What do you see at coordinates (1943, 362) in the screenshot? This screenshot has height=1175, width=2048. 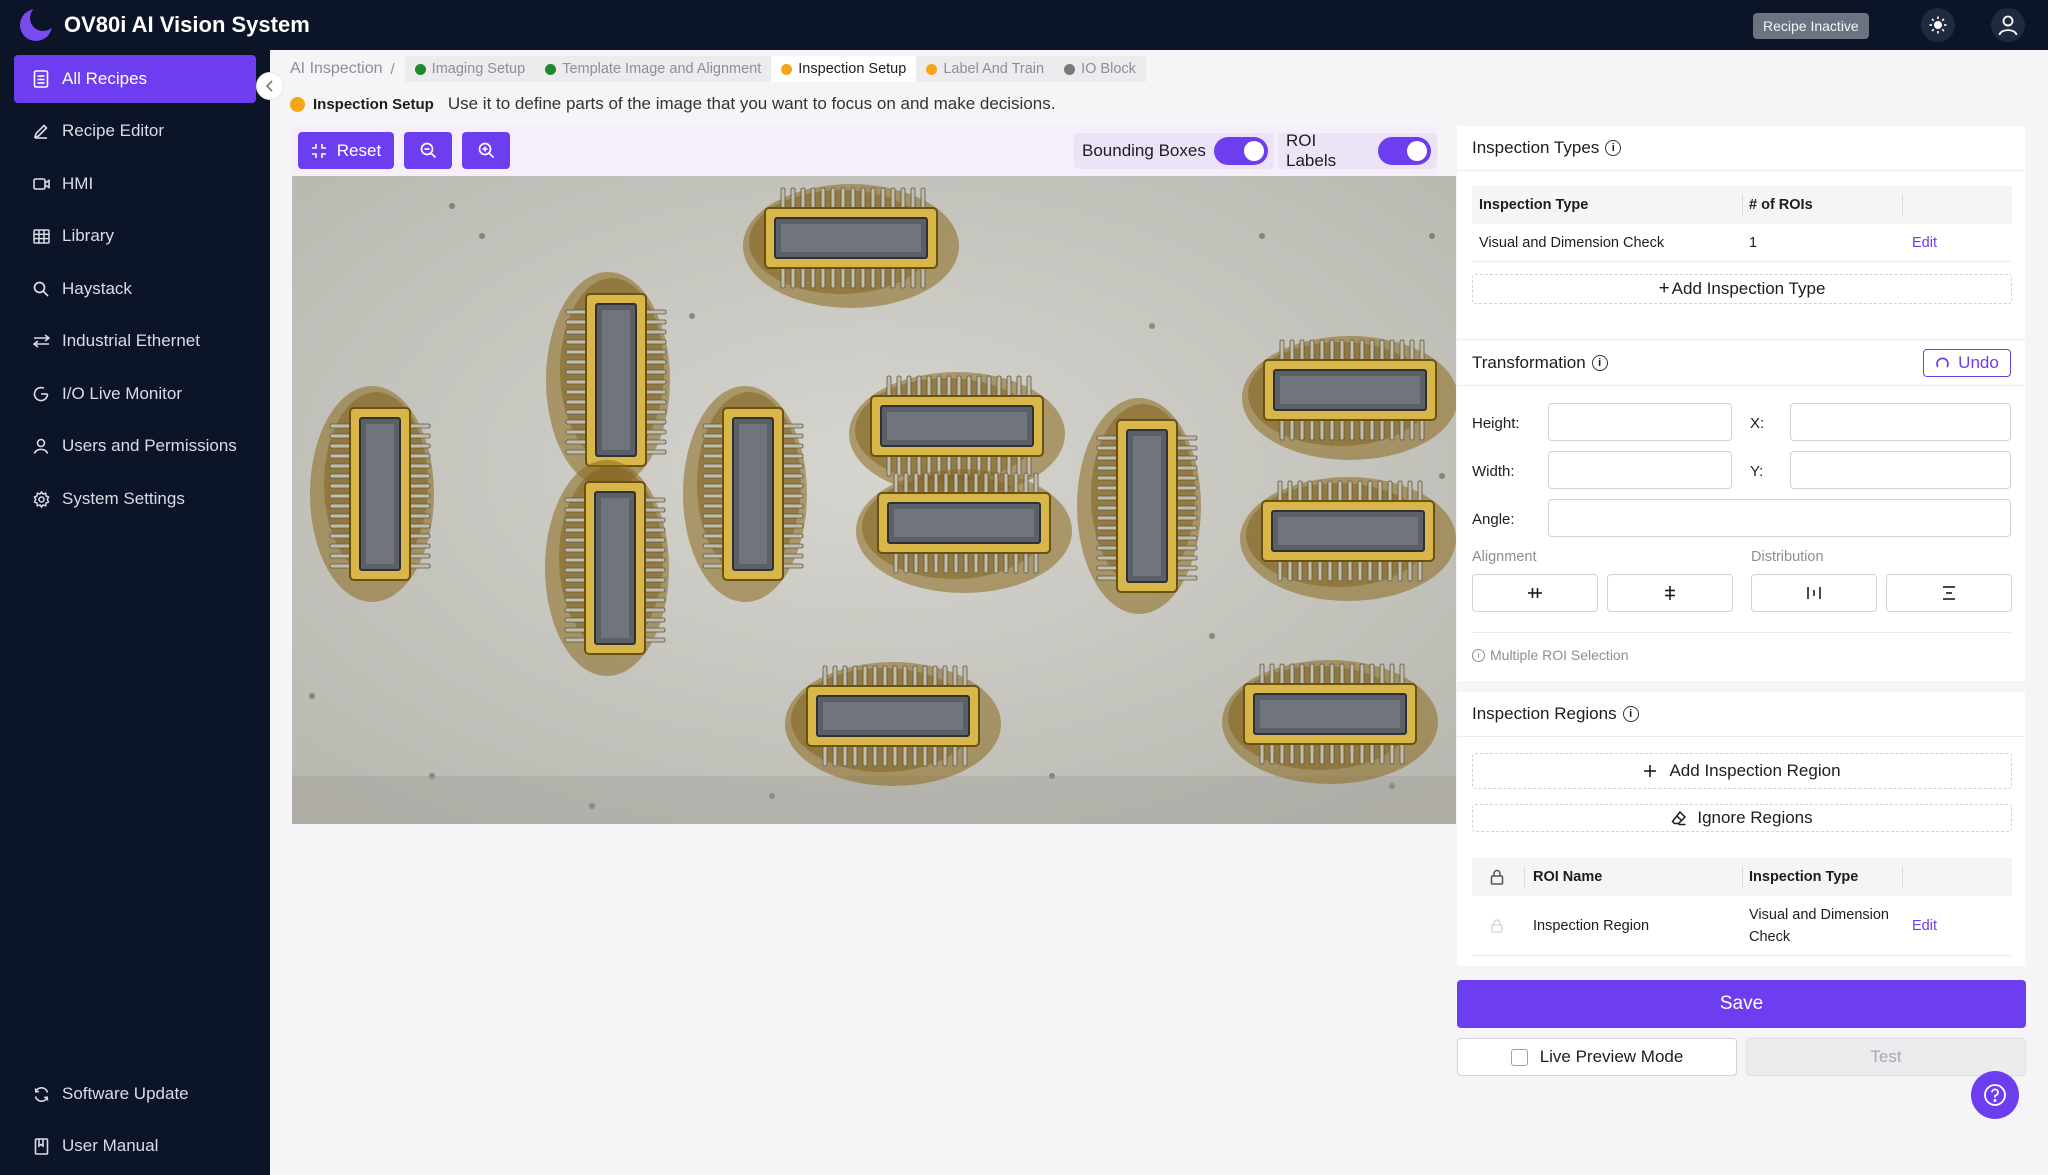 I see `undo-icon` at bounding box center [1943, 362].